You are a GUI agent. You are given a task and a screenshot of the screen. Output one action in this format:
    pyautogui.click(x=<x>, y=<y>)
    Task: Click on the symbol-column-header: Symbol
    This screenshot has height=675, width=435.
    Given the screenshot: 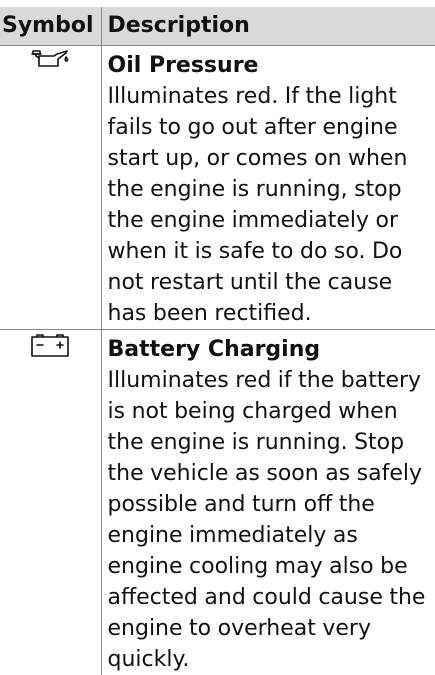 What is the action you would take?
    pyautogui.click(x=50, y=26)
    